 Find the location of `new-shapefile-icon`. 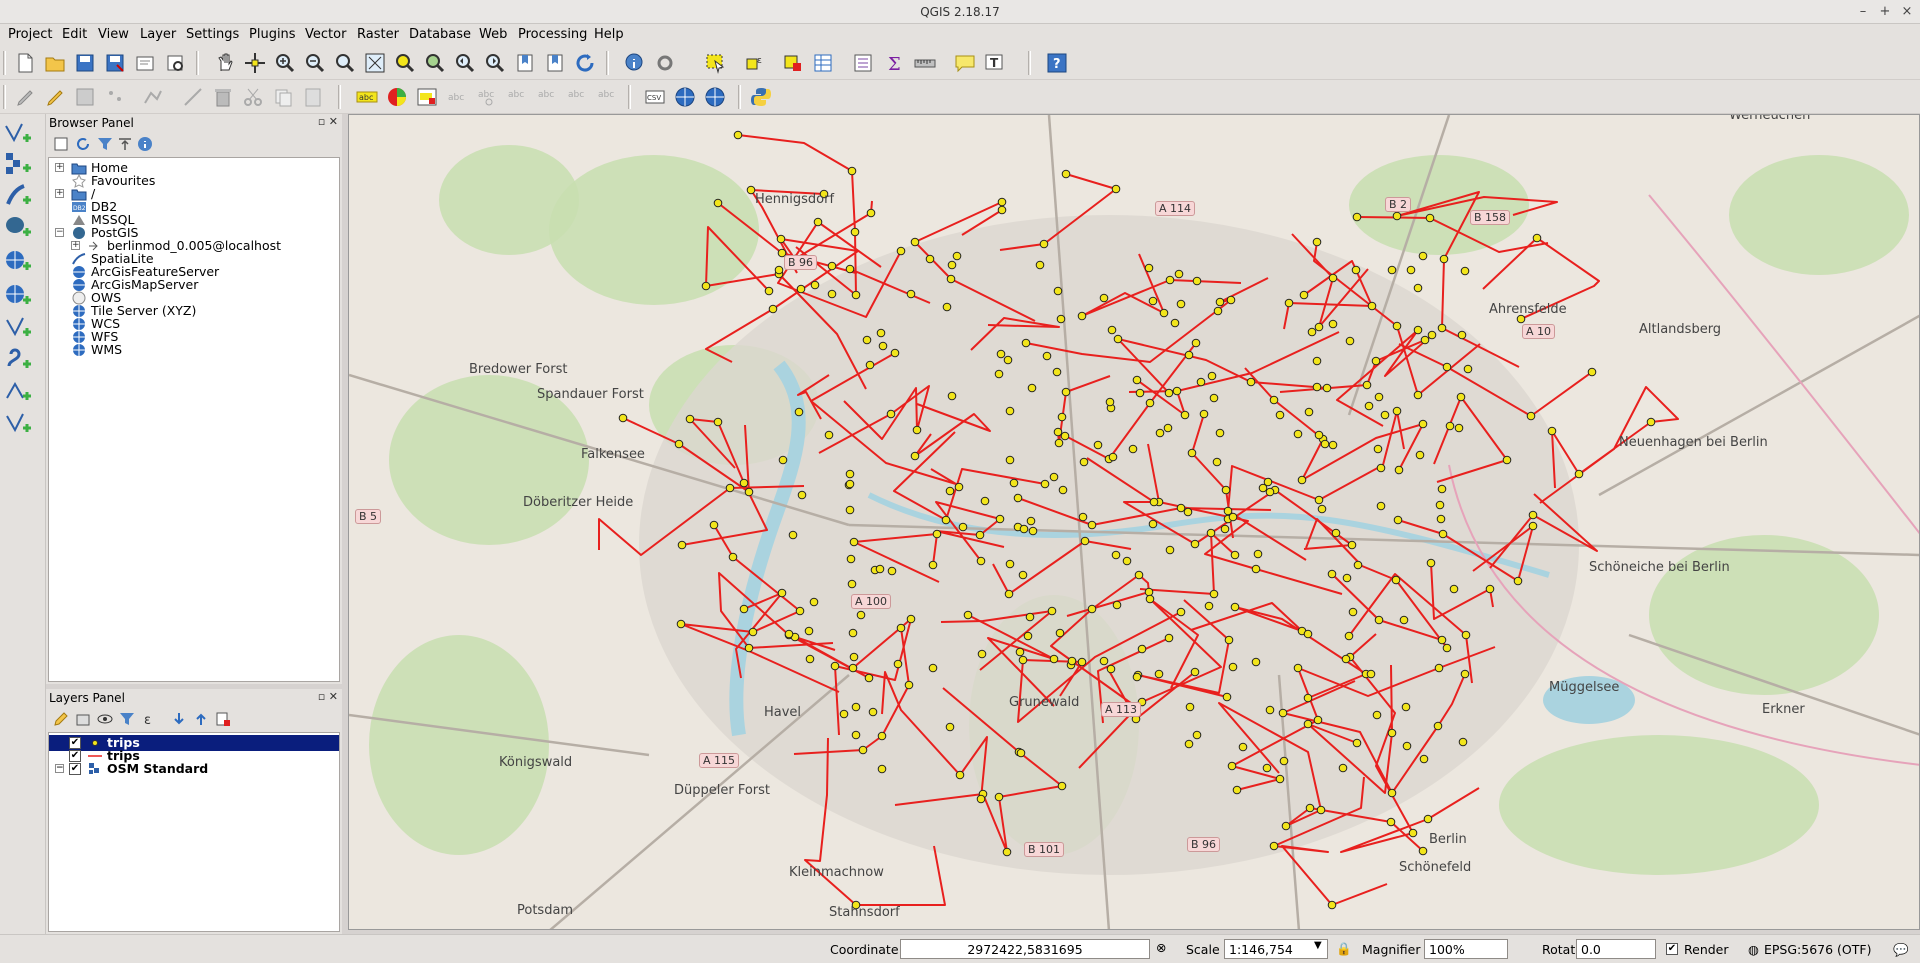

new-shapefile-icon is located at coordinates (21, 393).